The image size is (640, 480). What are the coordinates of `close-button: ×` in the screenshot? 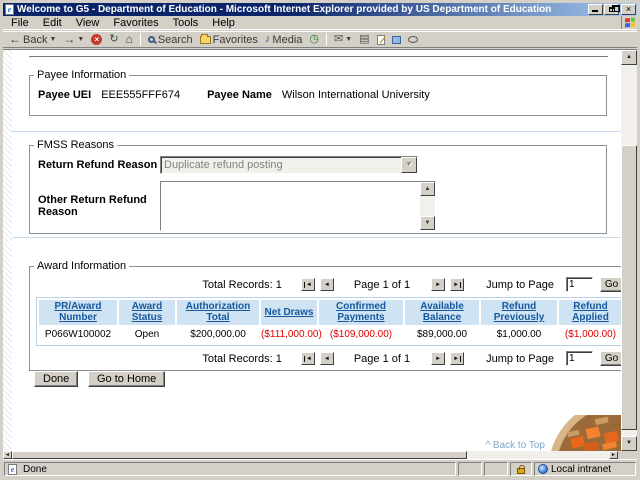 It's located at (628, 9).